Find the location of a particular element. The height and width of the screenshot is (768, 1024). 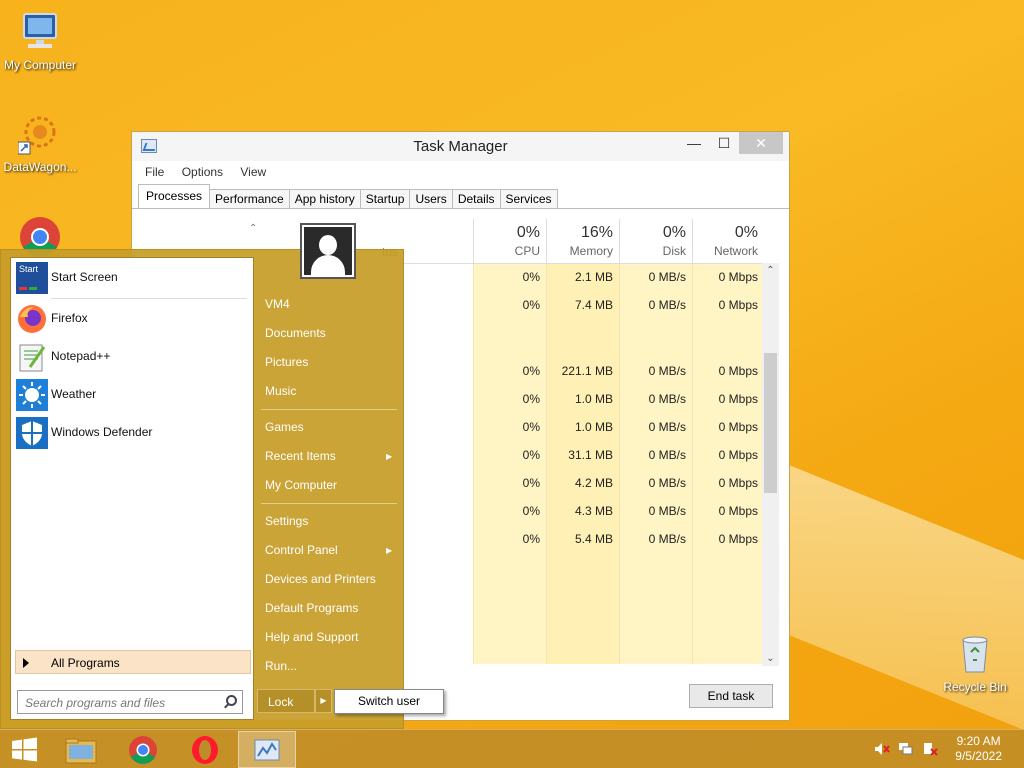

start-link-default-programs: Default Programs is located at coordinates (311, 608).